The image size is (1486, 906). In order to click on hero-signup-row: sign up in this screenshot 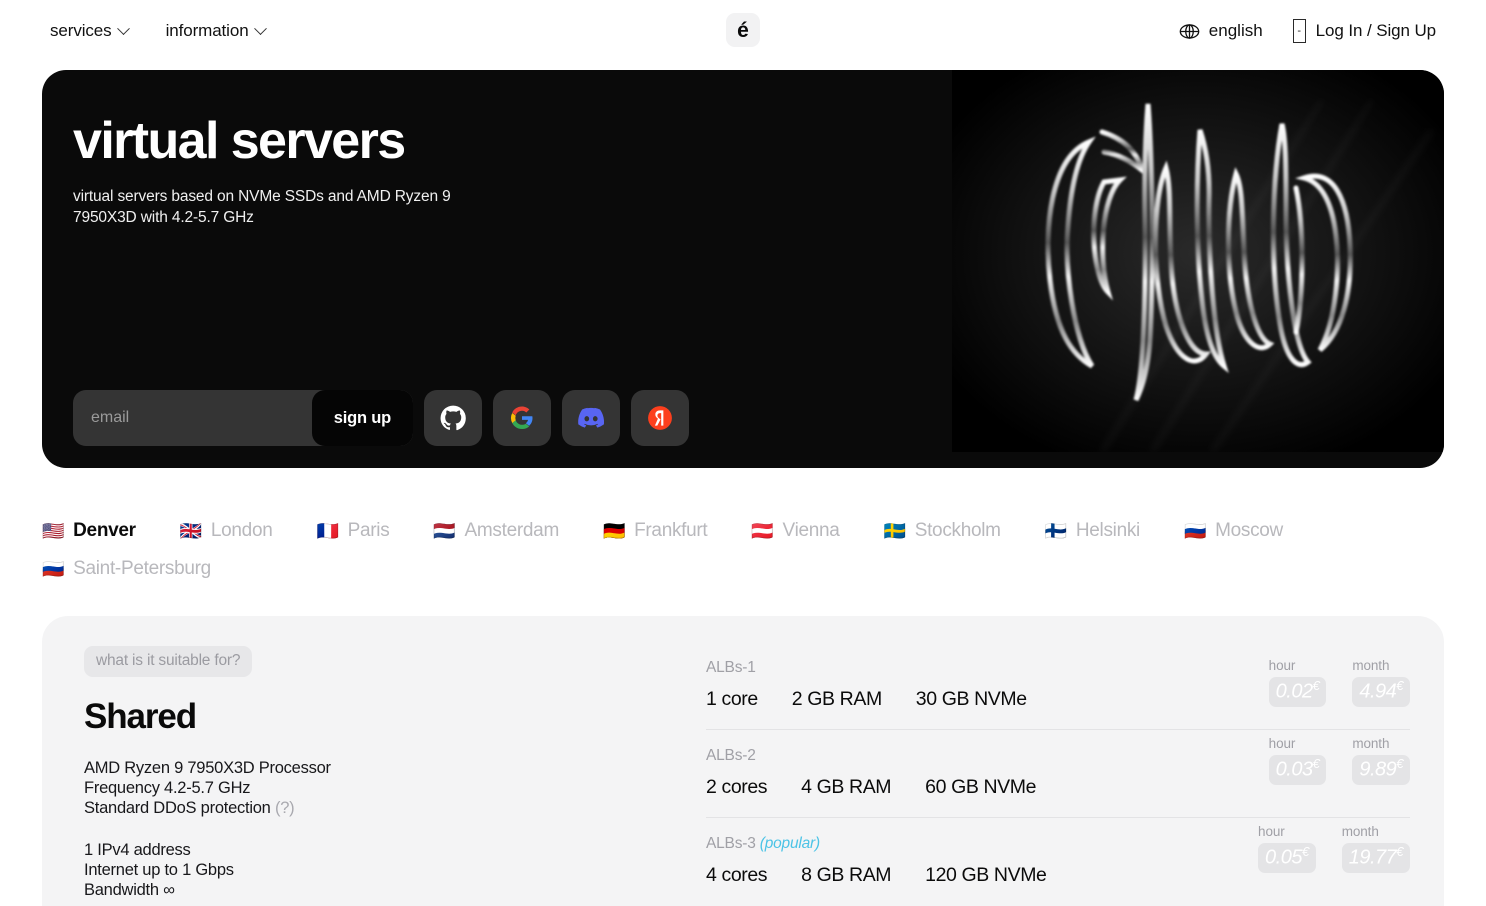, I will do `click(381, 418)`.